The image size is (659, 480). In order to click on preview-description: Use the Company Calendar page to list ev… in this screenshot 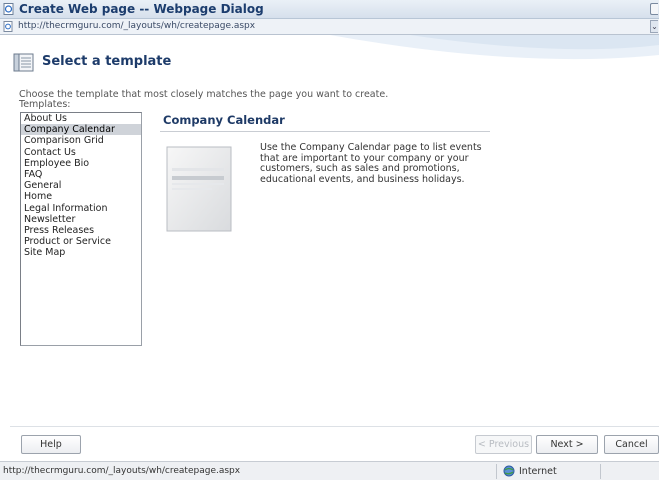, I will do `click(371, 163)`.